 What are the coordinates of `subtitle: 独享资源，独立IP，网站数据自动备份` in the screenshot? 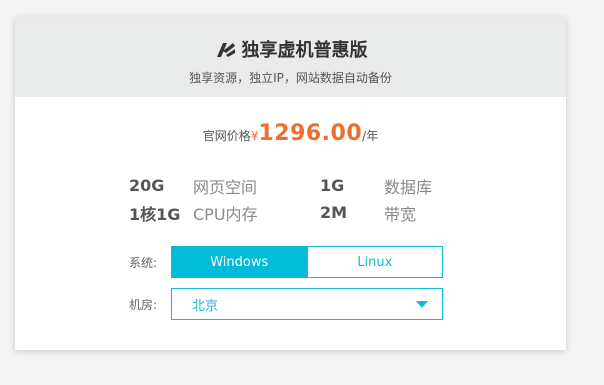 It's located at (290, 78).